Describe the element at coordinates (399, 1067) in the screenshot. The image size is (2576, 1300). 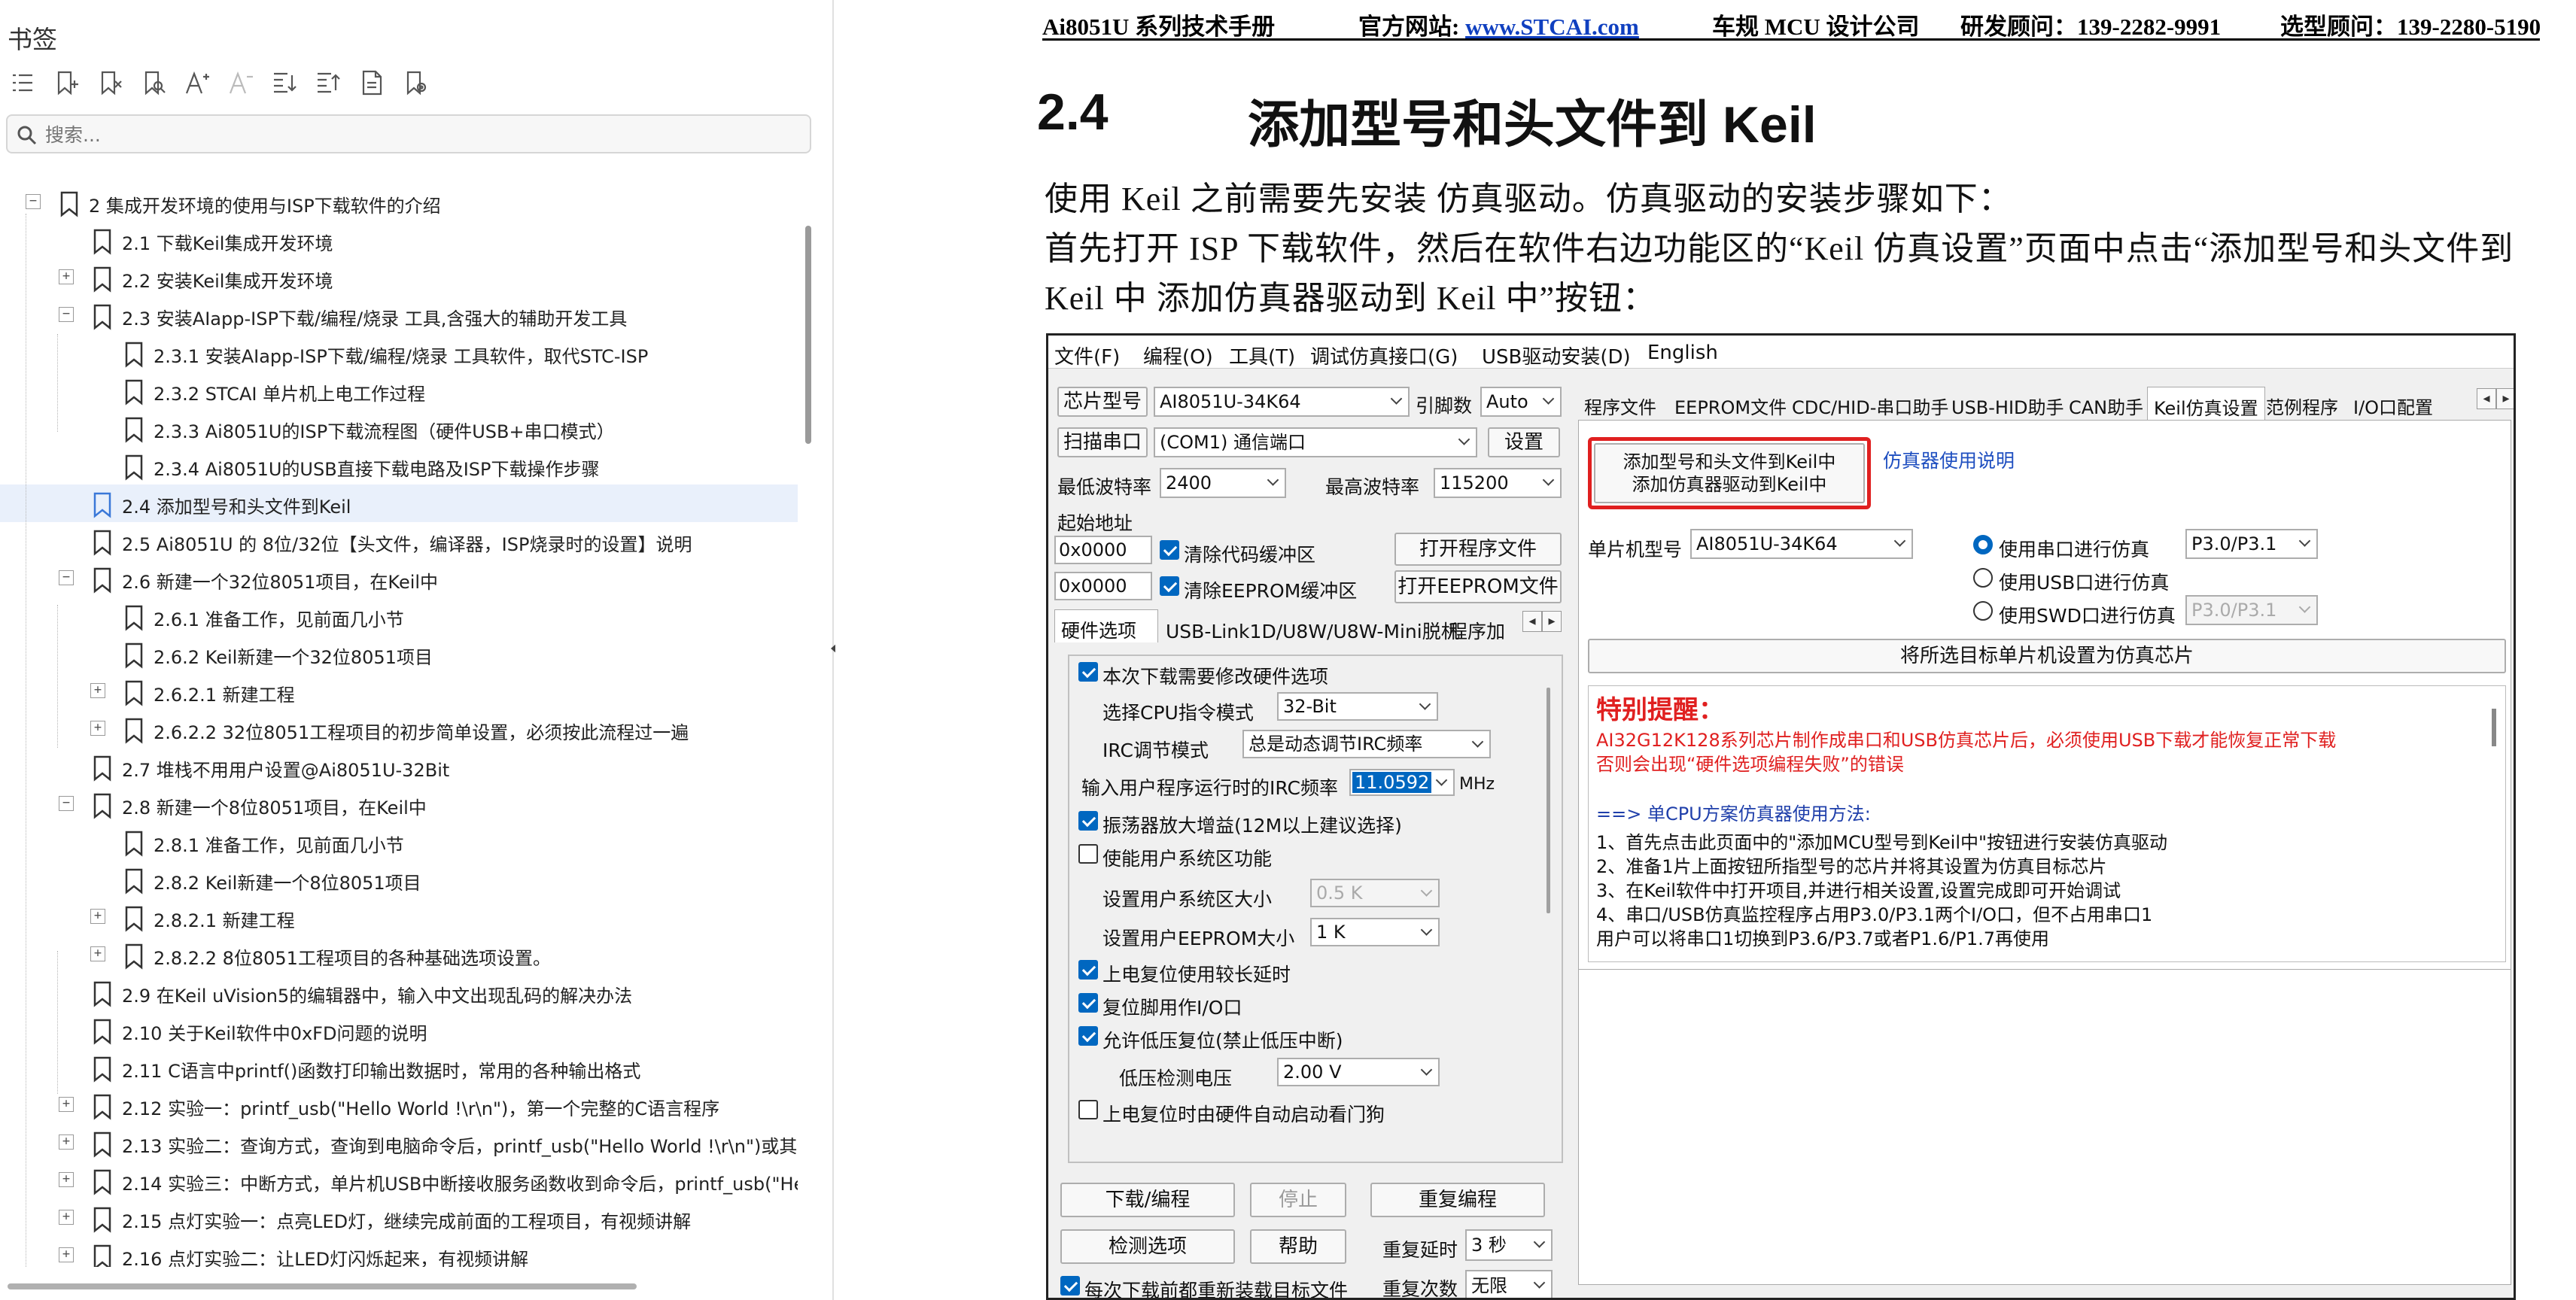
I see `bookmark-item: 2.11 C语言中printf()函数打印输出数据时，常用的各种输出格式` at that location.